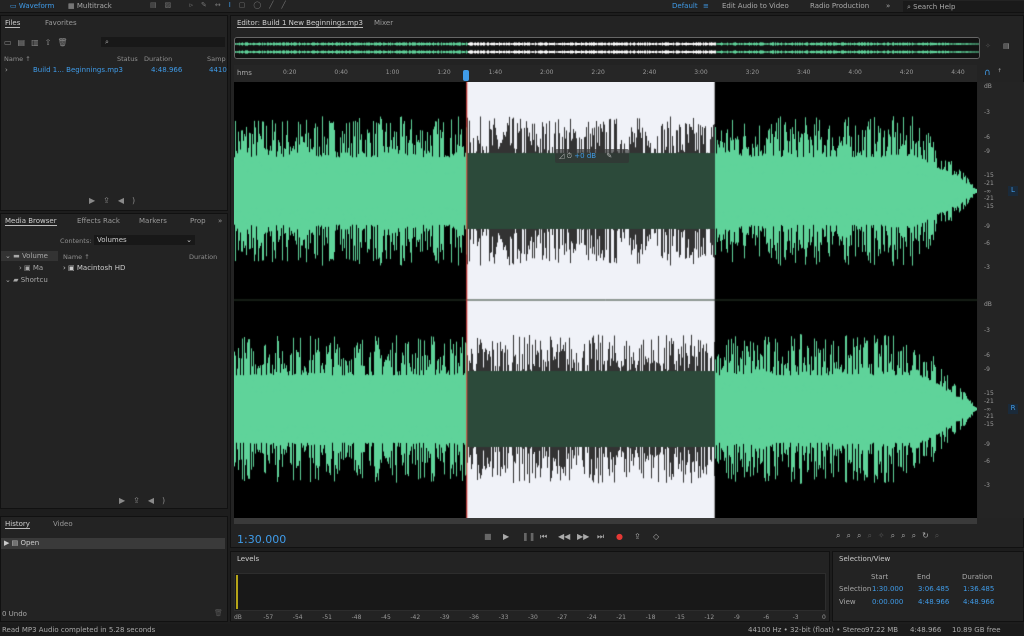 Image resolution: width=1024 pixels, height=636 pixels. What do you see at coordinates (444, 617) in the screenshot?
I see `level-tick: -39` at bounding box center [444, 617].